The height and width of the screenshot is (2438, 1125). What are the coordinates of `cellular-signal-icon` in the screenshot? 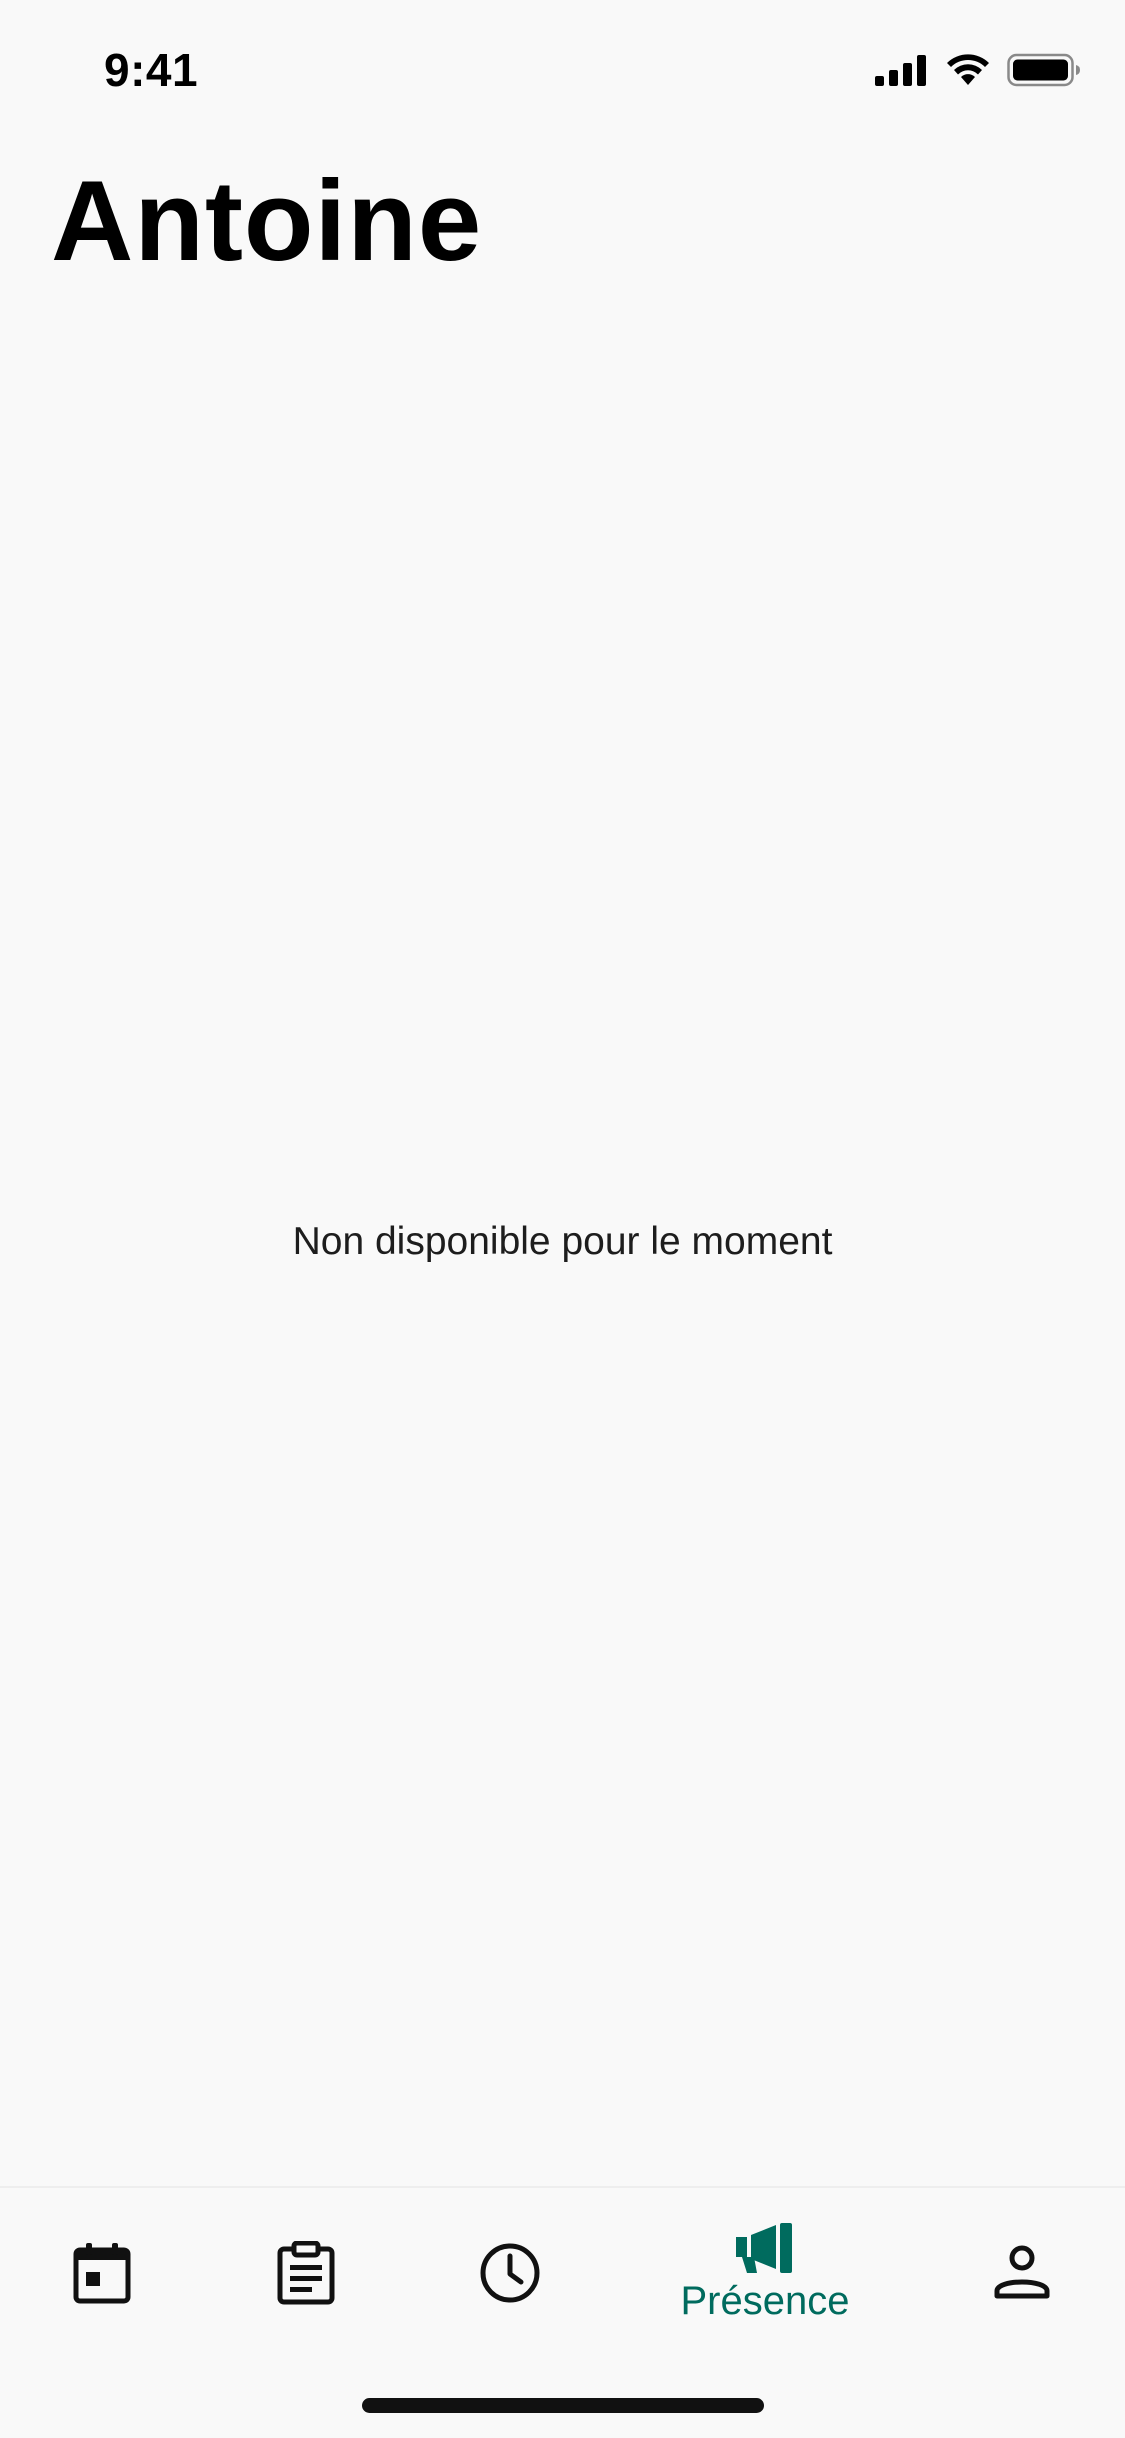 It's located at (900, 70).